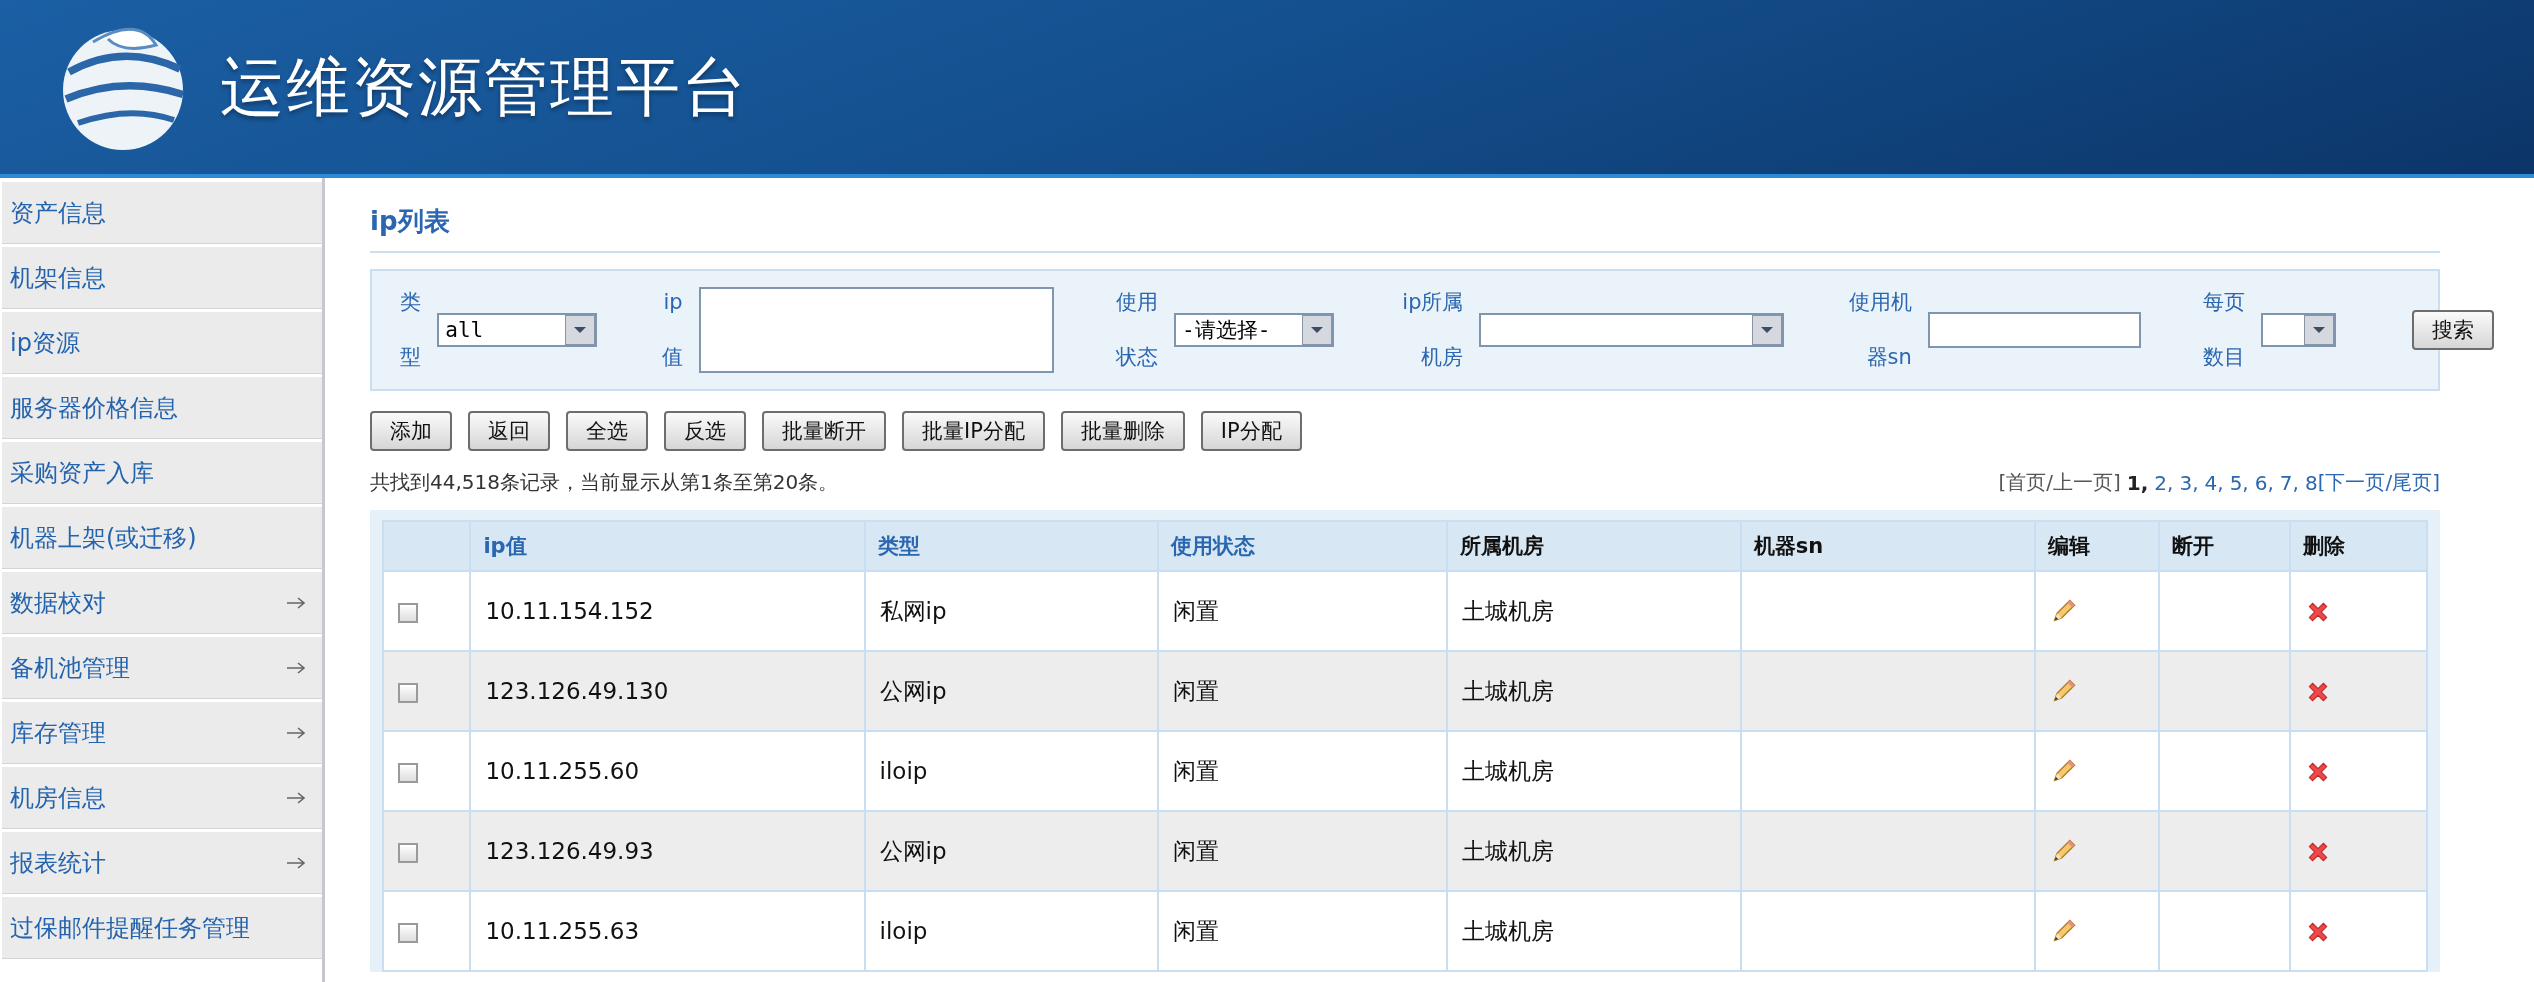 The width and height of the screenshot is (2534, 982). What do you see at coordinates (671, 330) in the screenshot?
I see `filter-label: ip值` at bounding box center [671, 330].